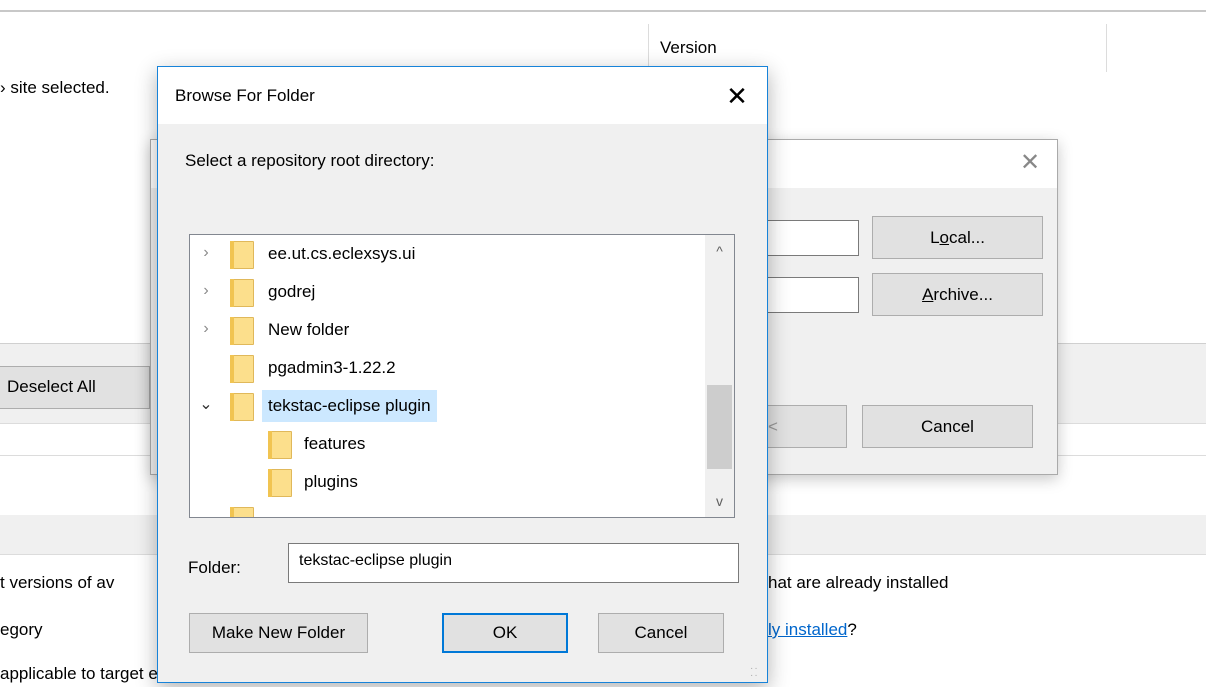  What do you see at coordinates (342, 253) in the screenshot?
I see `tree-item-label: ee.ut.cs.eclexsys.ui` at bounding box center [342, 253].